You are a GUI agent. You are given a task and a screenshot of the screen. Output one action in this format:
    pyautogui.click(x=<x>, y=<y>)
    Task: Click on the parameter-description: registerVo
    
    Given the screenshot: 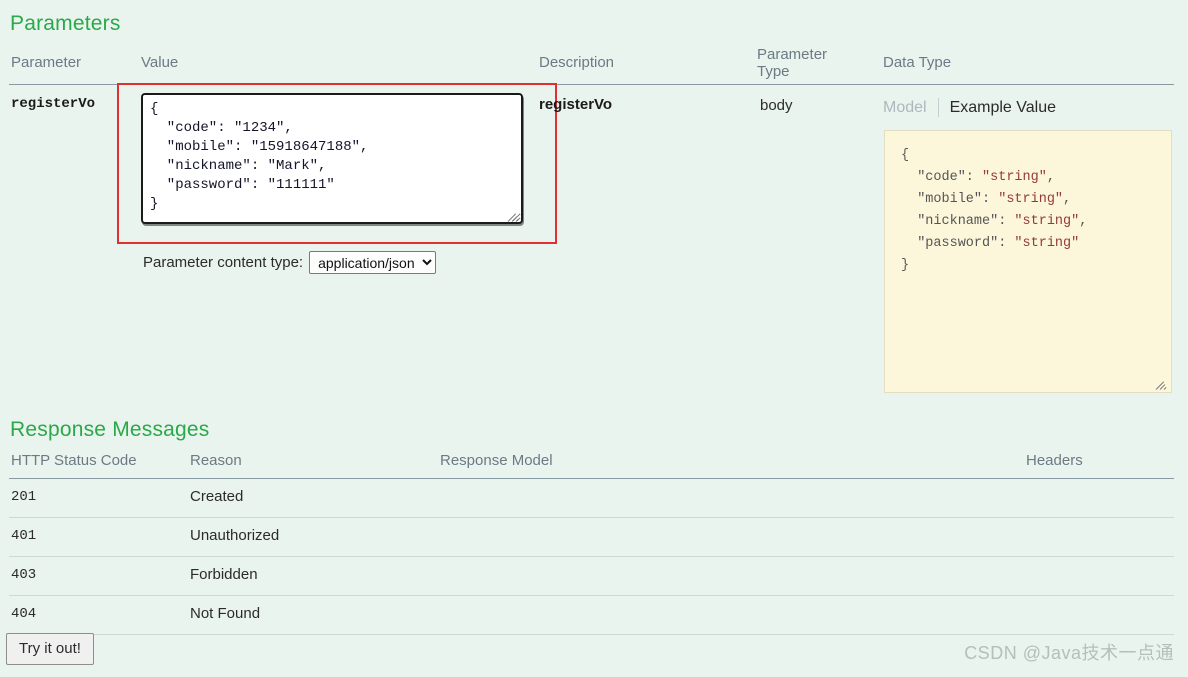 What is the action you would take?
    pyautogui.click(x=576, y=104)
    